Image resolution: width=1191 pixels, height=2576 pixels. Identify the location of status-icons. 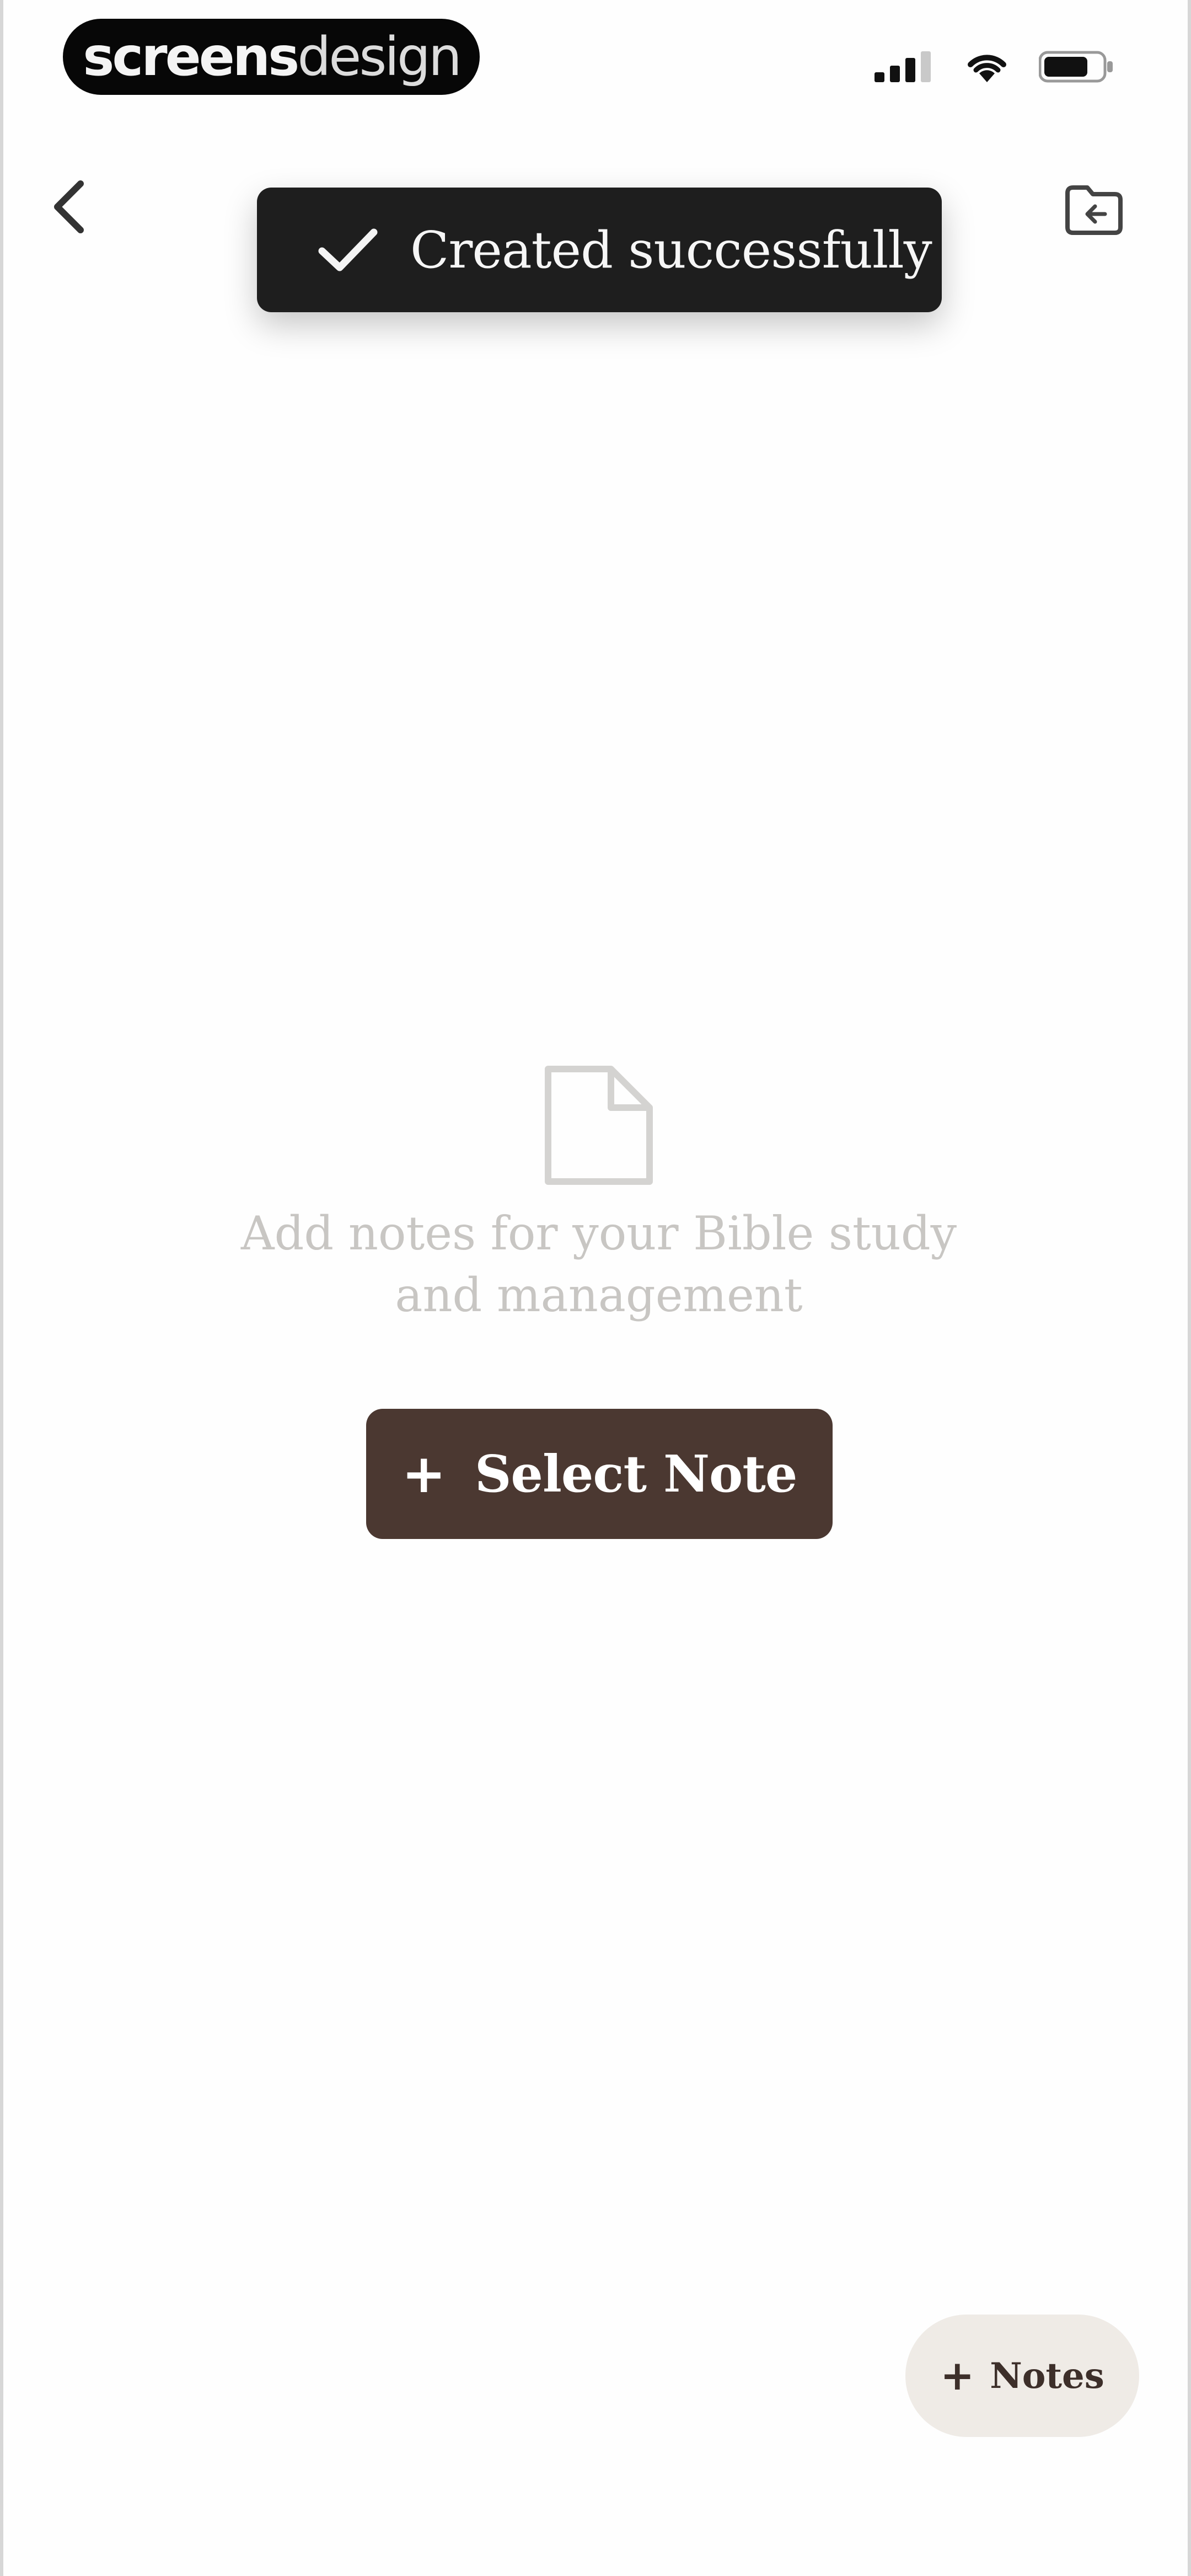
(995, 66).